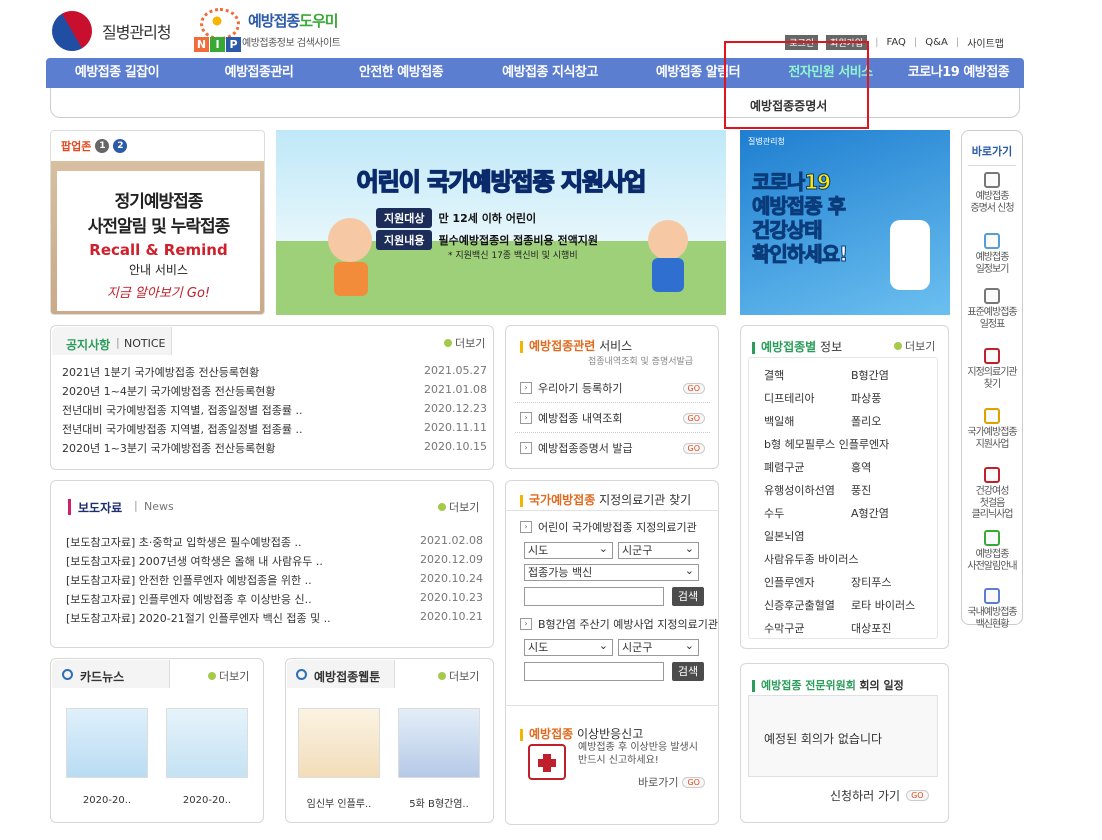  Describe the element at coordinates (439, 802) in the screenshot. I see `webtoon-caption-2: 5화 B형간염..` at that location.